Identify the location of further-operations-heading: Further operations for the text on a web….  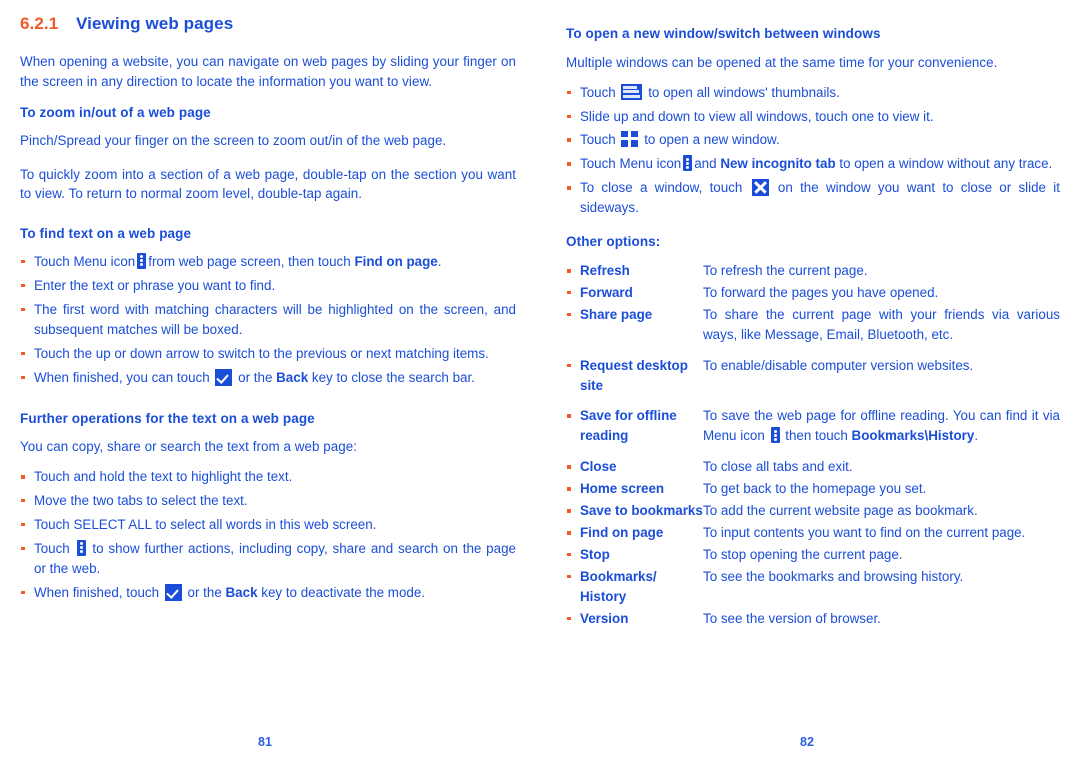
(167, 419).